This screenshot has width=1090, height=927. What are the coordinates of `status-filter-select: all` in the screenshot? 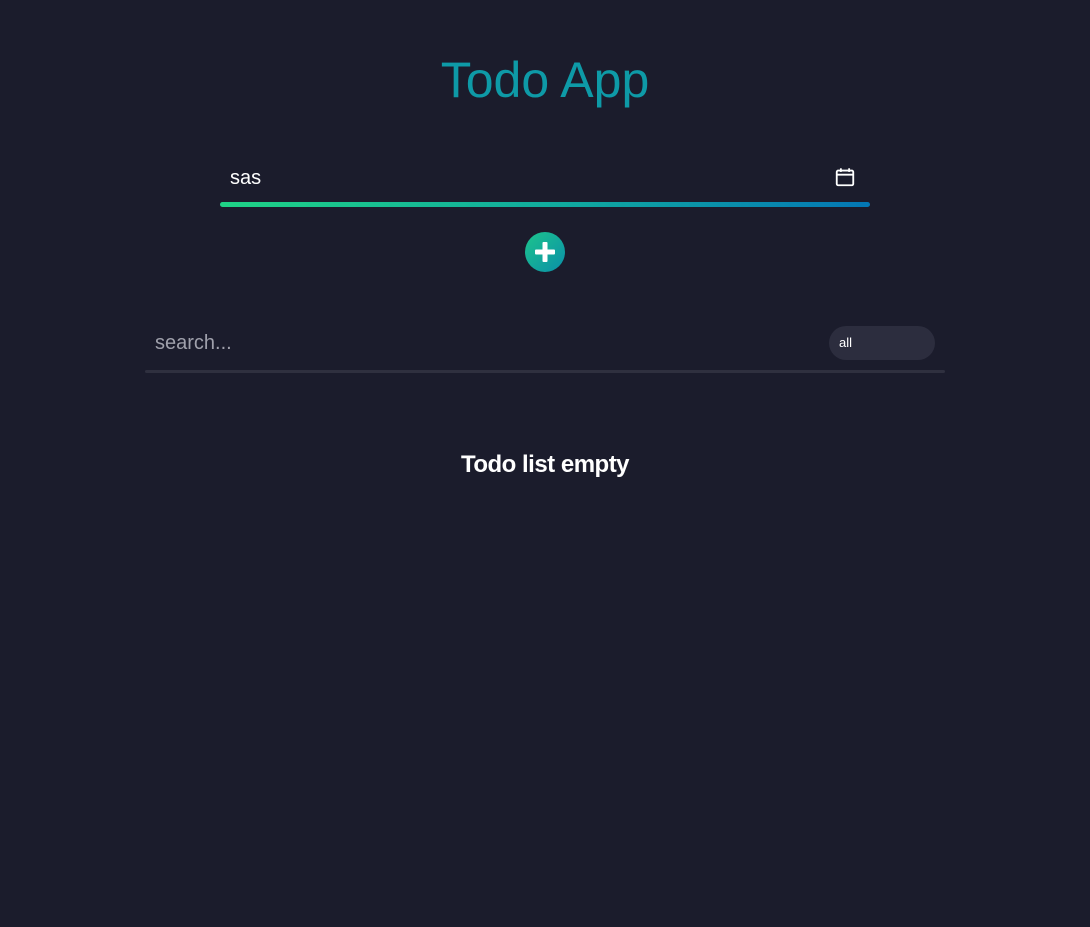 It's located at (882, 343).